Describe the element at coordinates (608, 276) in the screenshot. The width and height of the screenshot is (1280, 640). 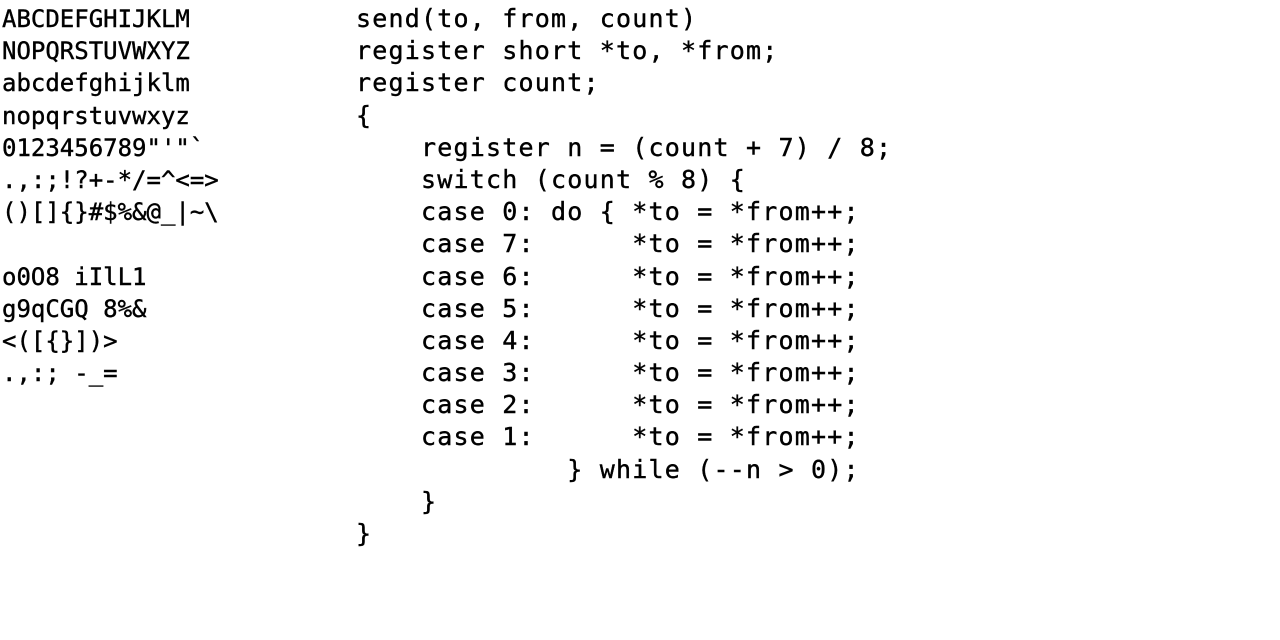
I see `code-line: case 6: *to = *from++;` at that location.